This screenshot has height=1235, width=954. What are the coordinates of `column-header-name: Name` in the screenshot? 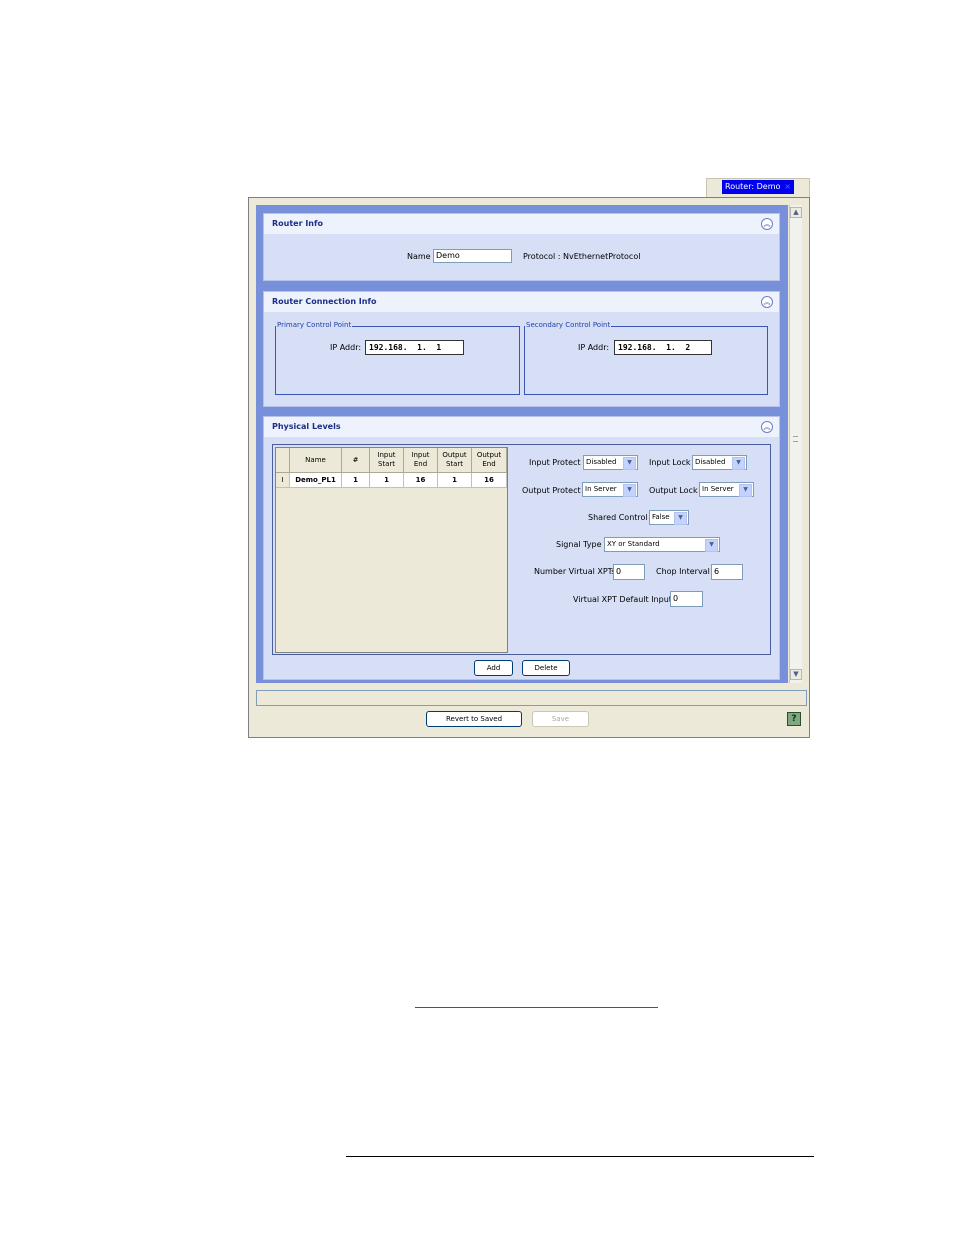 It's located at (316, 460).